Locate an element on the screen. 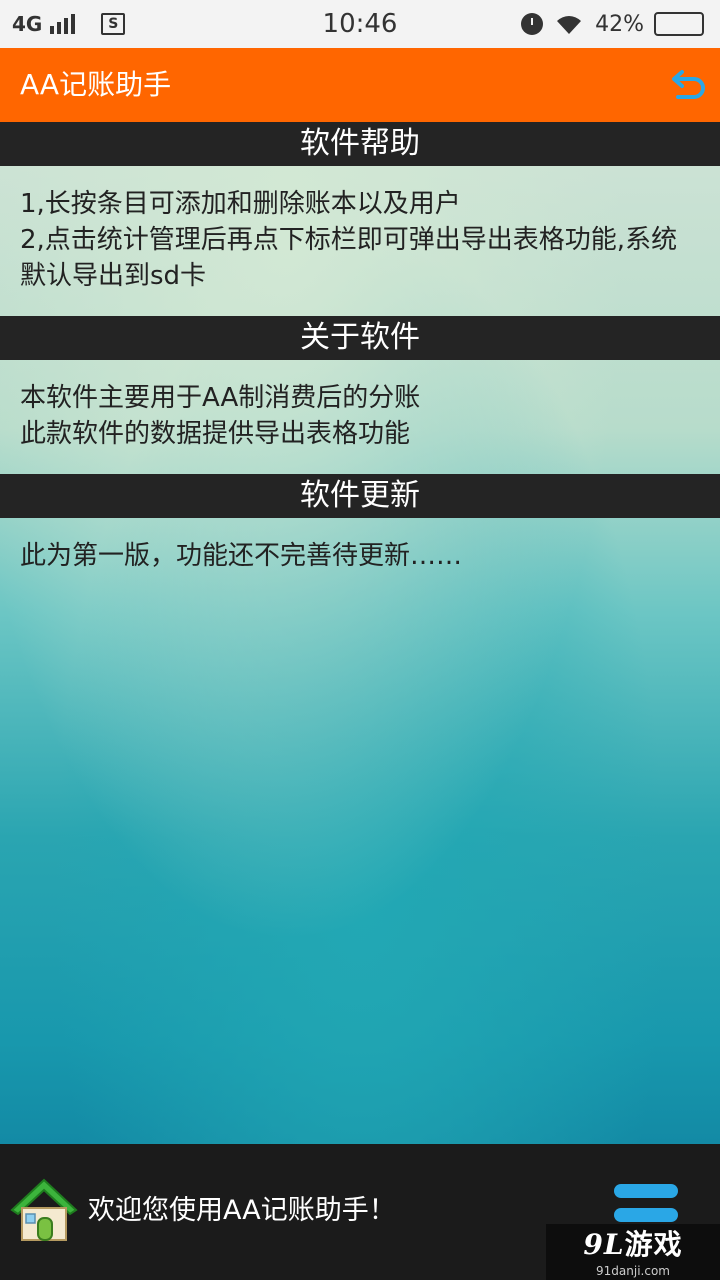  app-title: AA记账助手 is located at coordinates (96, 84).